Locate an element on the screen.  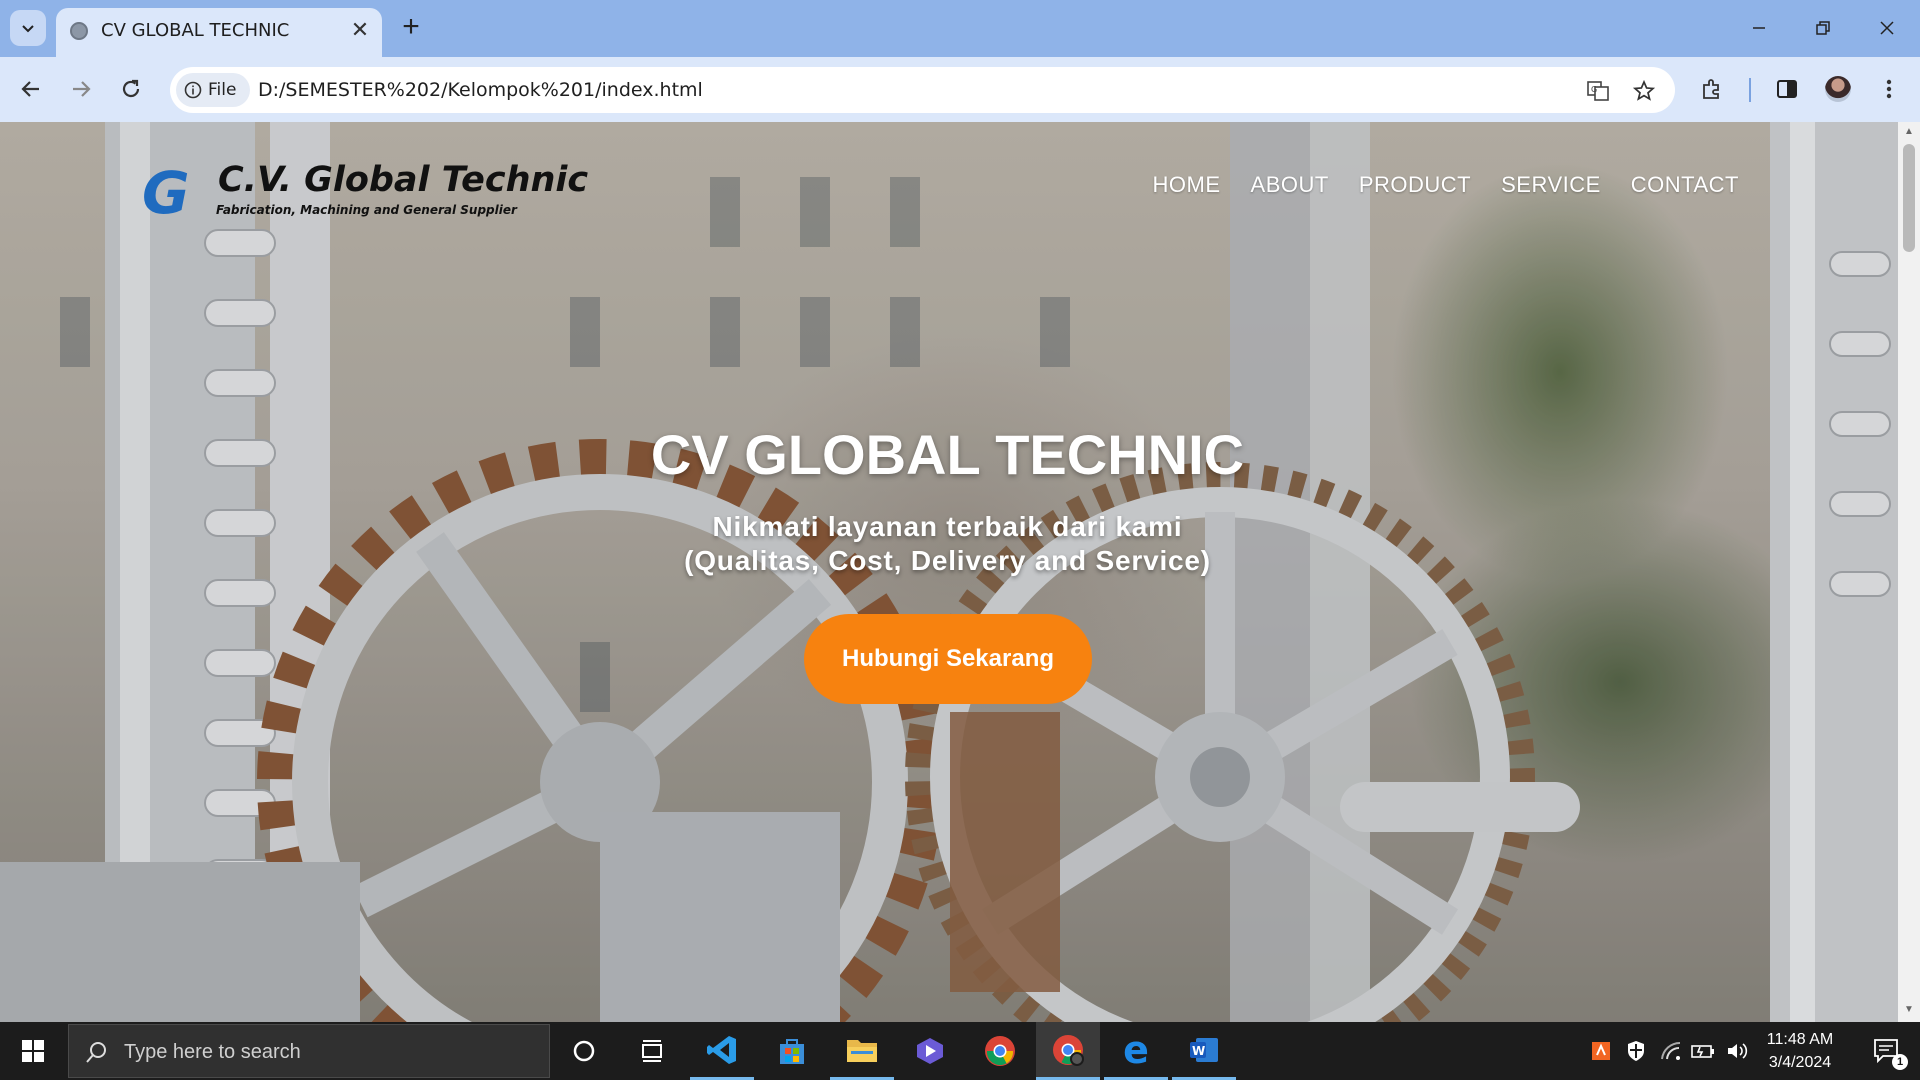
translate-icon: G is located at coordinates (1598, 91).